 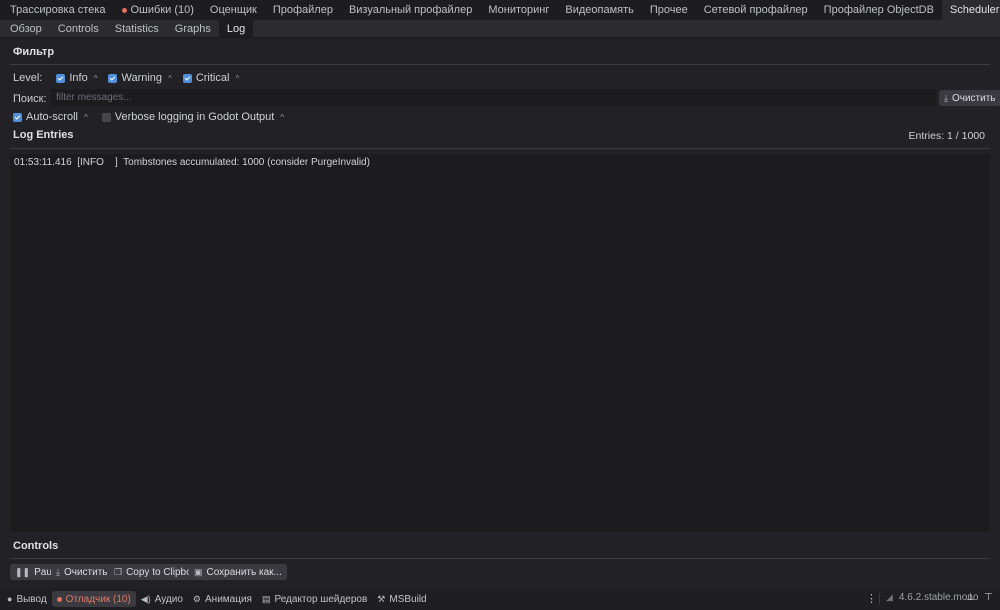 I want to click on tab-scheduler: Scheduler, so click(x=970, y=10).